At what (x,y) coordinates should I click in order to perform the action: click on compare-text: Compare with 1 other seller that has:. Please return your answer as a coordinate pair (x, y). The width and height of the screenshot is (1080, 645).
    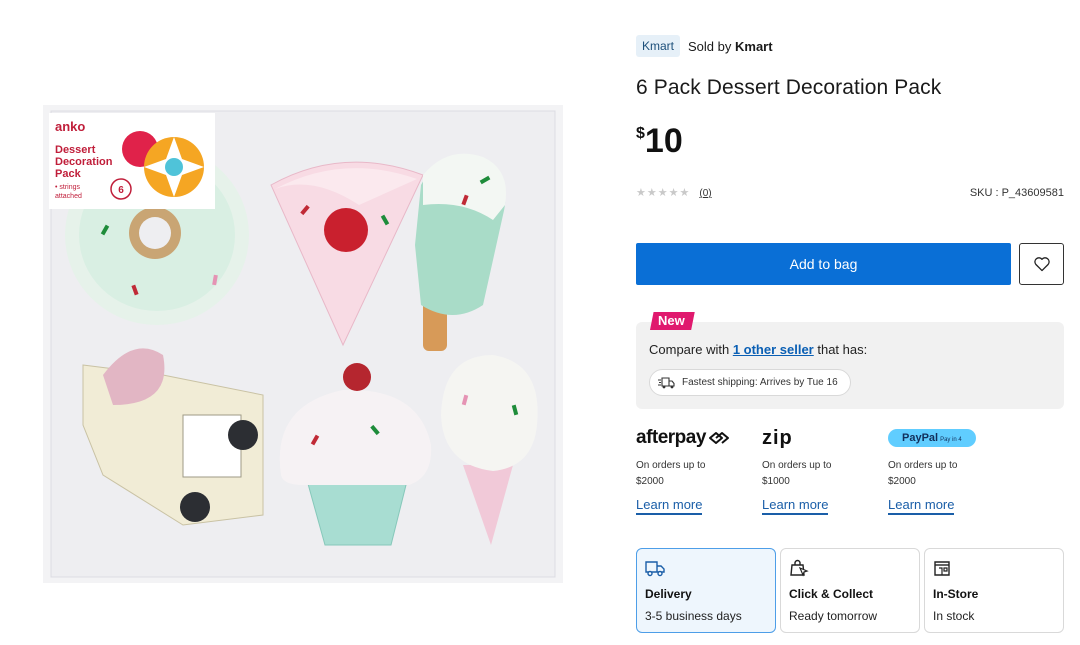
    Looking at the image, I should click on (758, 349).